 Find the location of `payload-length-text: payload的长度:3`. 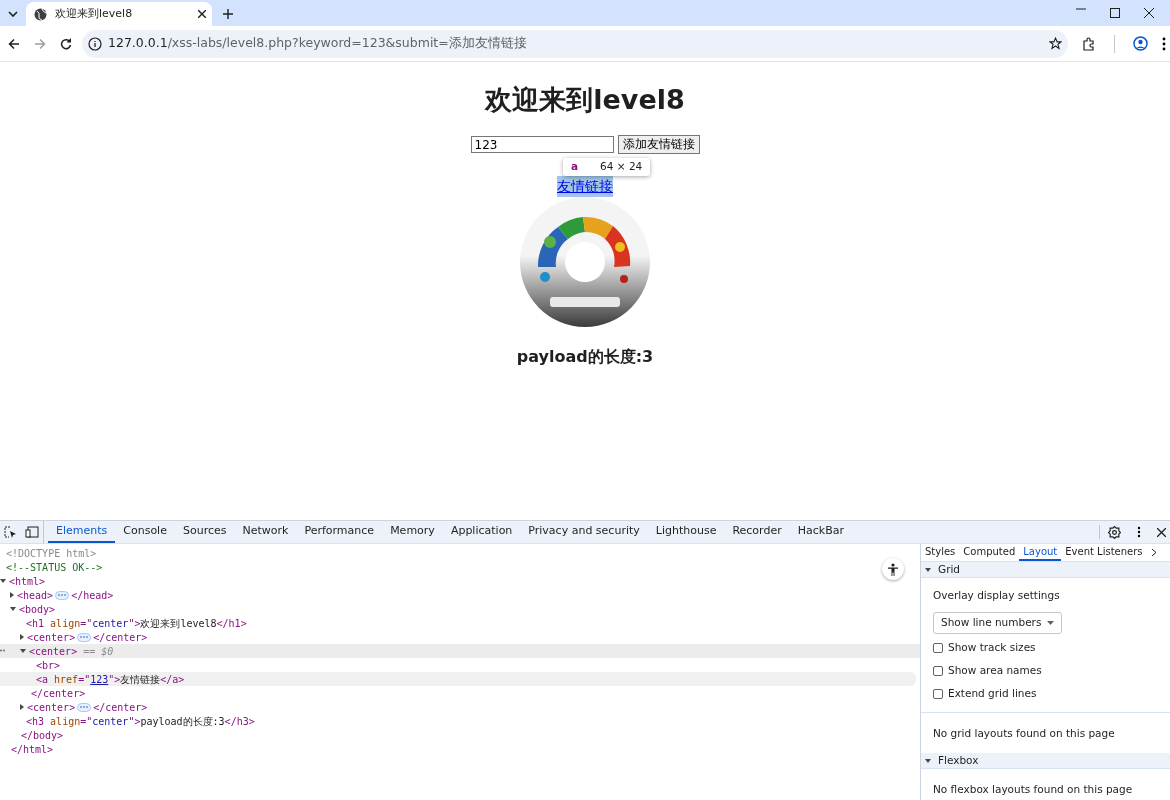

payload-length-text: payload的长度:3 is located at coordinates (585, 357).